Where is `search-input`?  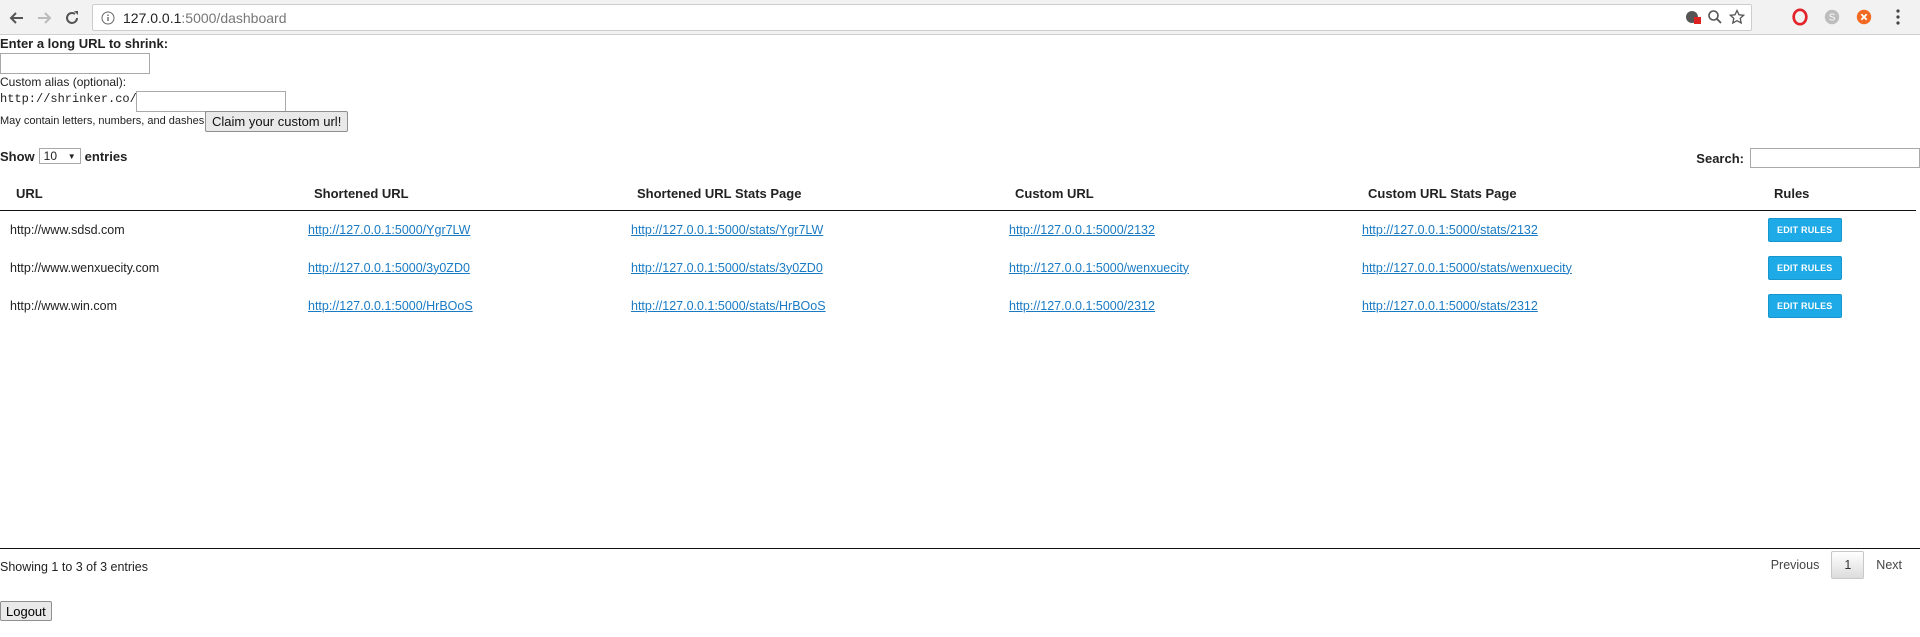
search-input is located at coordinates (1835, 158).